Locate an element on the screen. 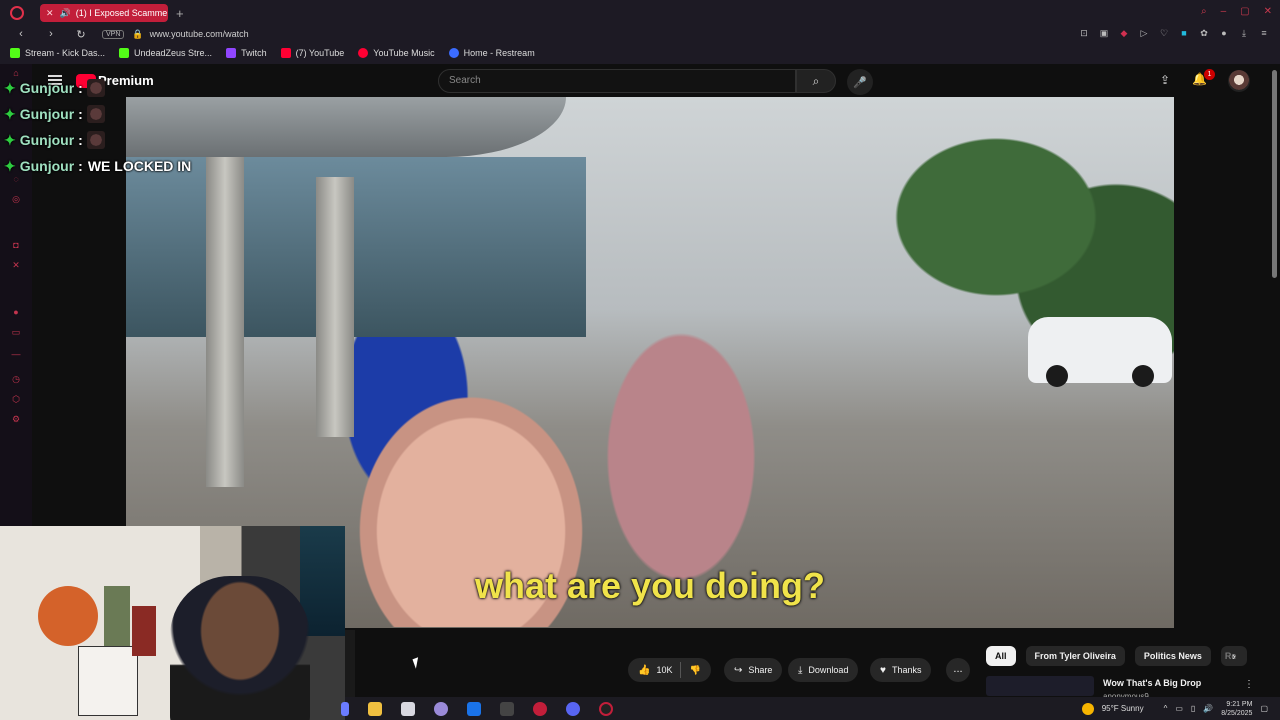 This screenshot has height=720, width=1280. opera-gx-icon is located at coordinates (606, 708).